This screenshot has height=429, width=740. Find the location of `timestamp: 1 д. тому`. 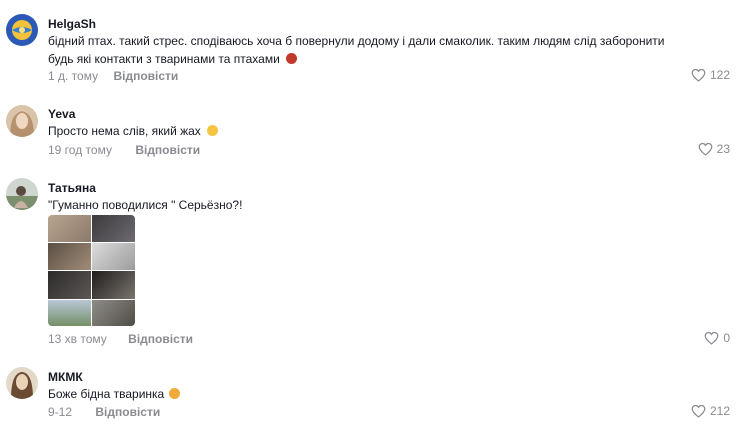

timestamp: 1 д. тому is located at coordinates (73, 76).